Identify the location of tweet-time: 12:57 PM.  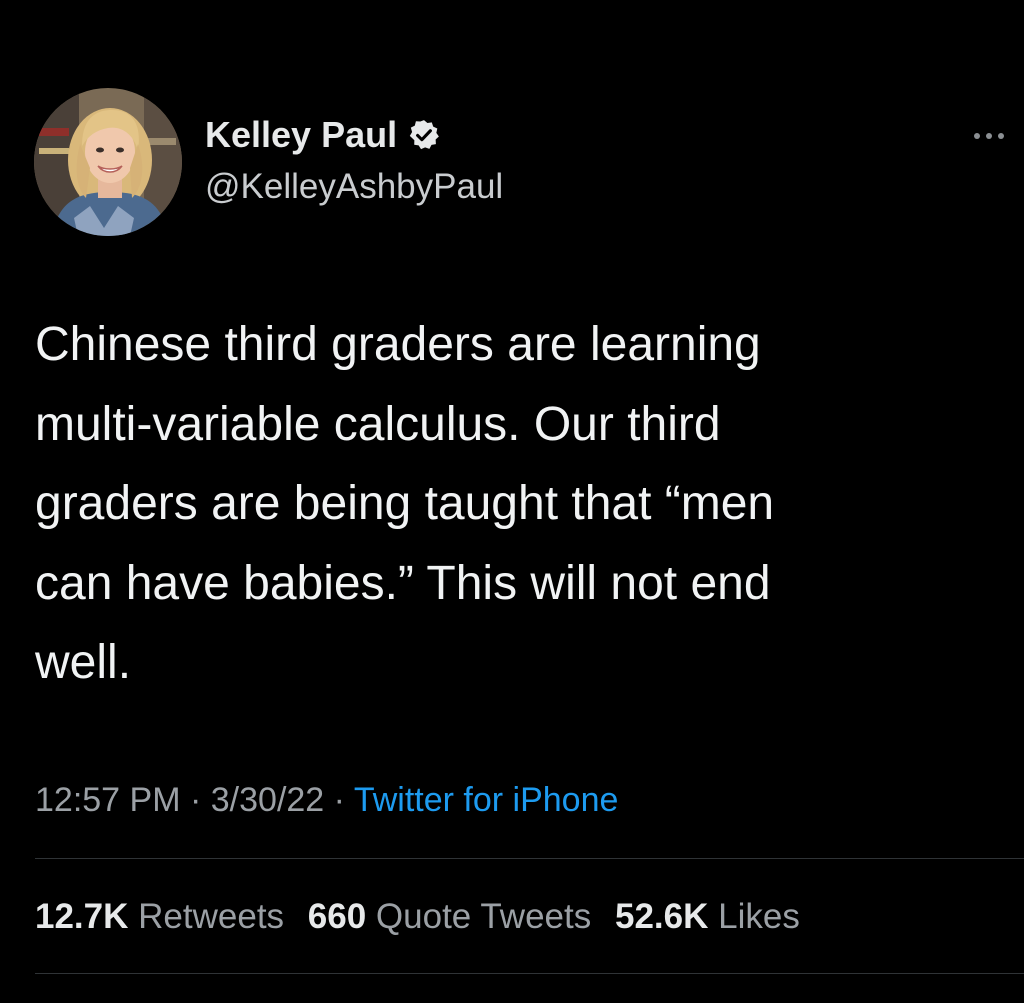
(108, 800).